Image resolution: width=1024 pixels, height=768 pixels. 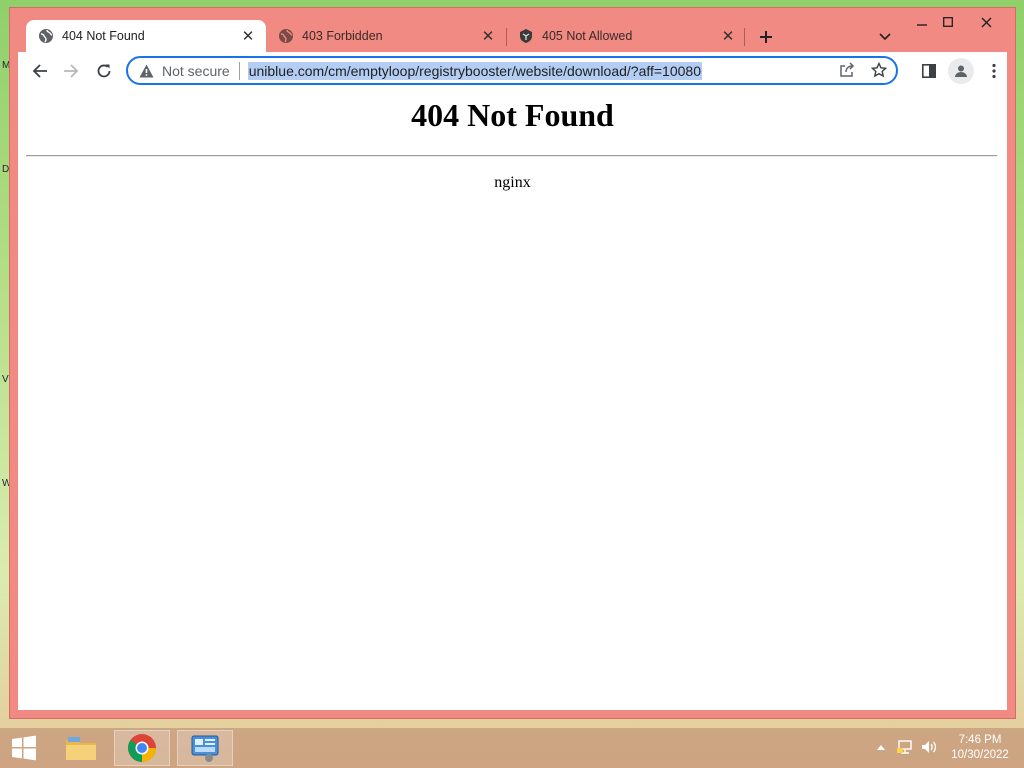 I want to click on chevron-up-icon, so click(x=881, y=747).